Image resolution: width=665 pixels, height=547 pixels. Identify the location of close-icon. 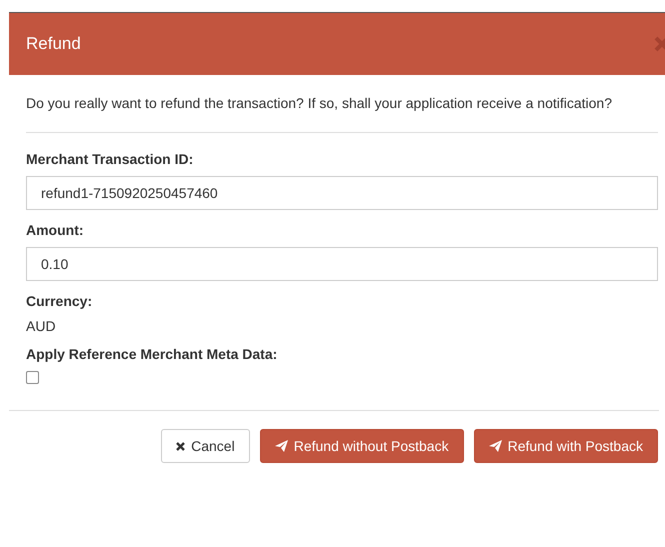
(181, 446).